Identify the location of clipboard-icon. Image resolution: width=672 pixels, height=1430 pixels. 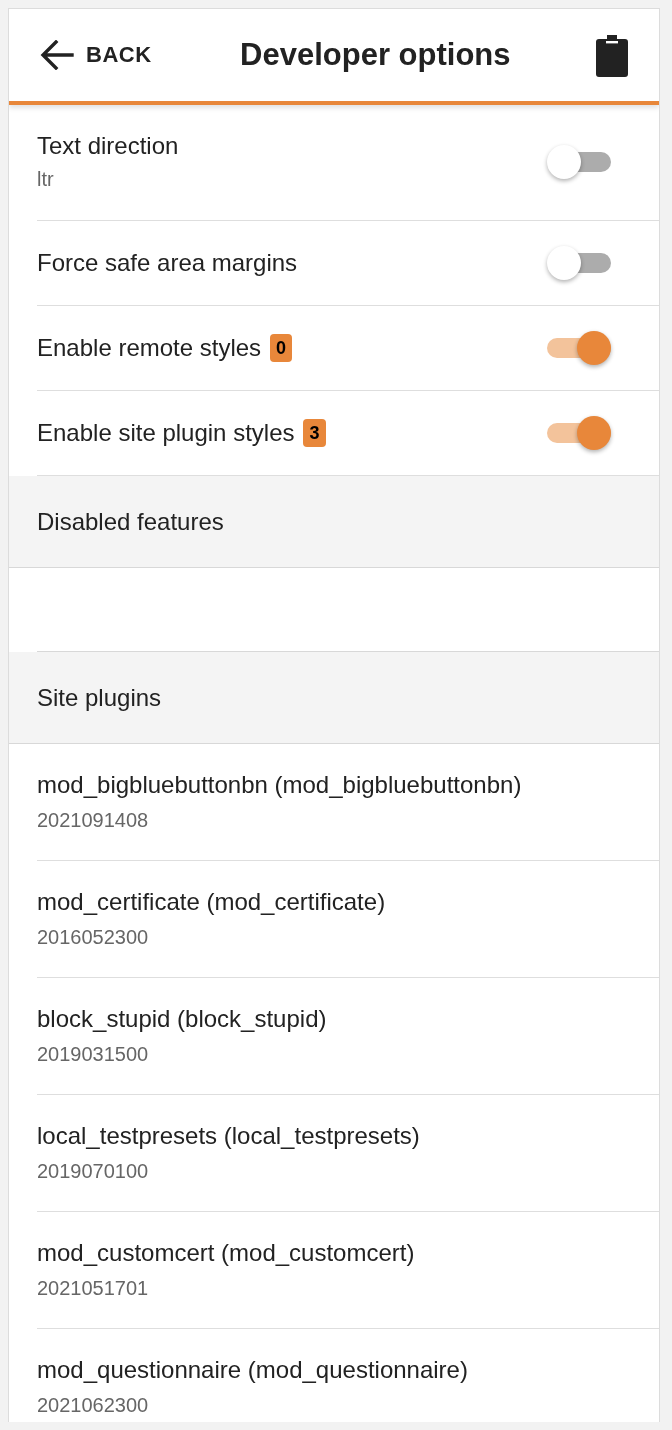
(612, 55).